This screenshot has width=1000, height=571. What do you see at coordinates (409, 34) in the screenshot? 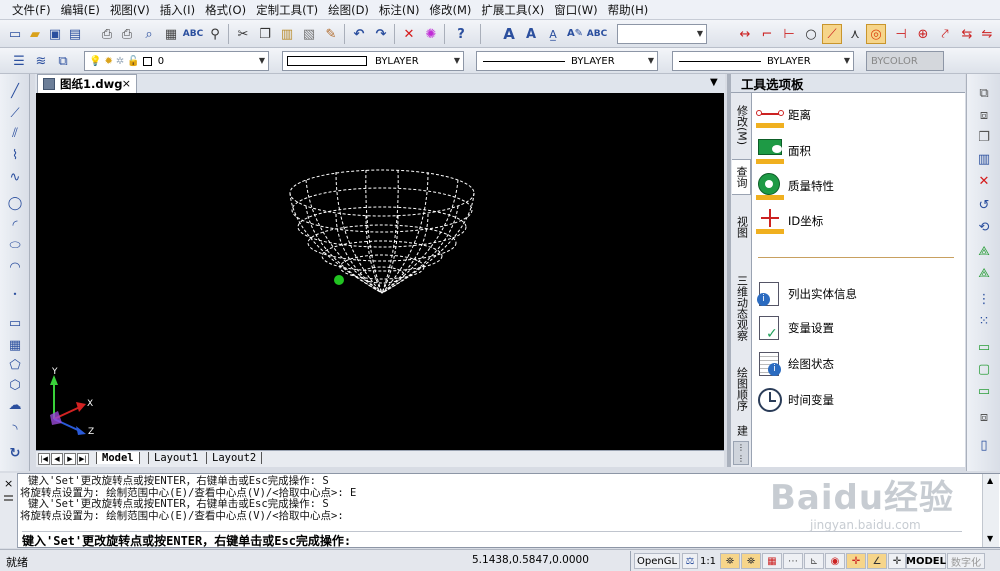
I see `erase-icon: ✕` at bounding box center [409, 34].